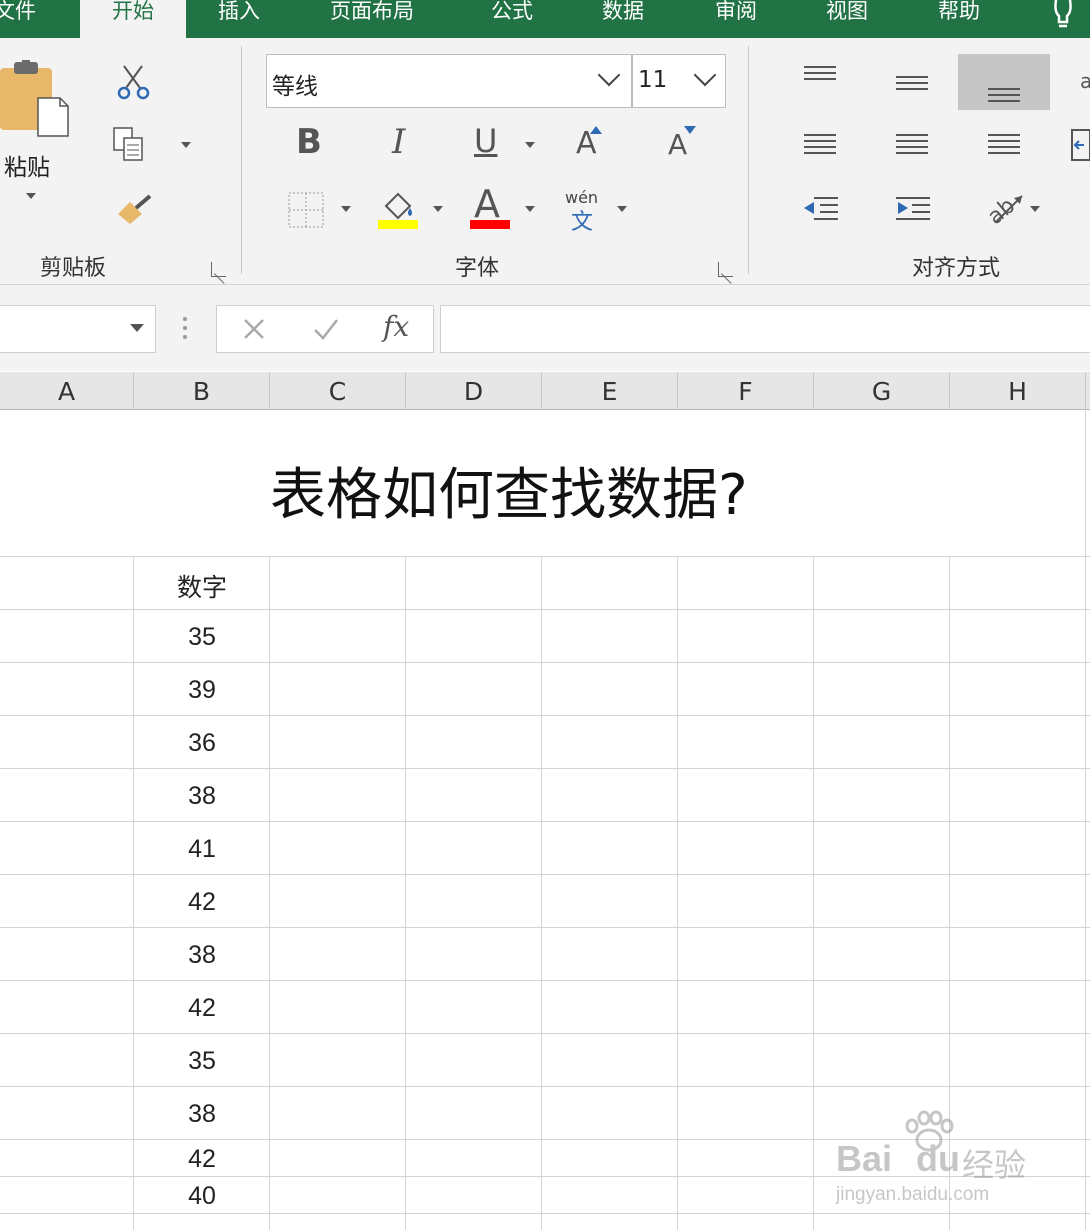 This screenshot has height=1230, width=1090. I want to click on tab-help-label: 帮助, so click(959, 11).